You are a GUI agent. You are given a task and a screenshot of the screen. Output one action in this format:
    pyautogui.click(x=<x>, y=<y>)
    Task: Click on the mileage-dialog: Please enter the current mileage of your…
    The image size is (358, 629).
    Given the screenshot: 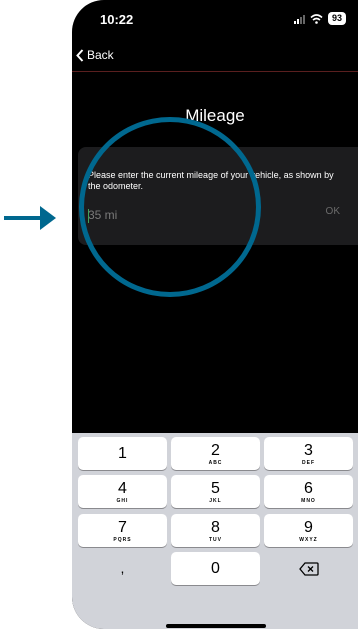 What is the action you would take?
    pyautogui.click(x=218, y=196)
    